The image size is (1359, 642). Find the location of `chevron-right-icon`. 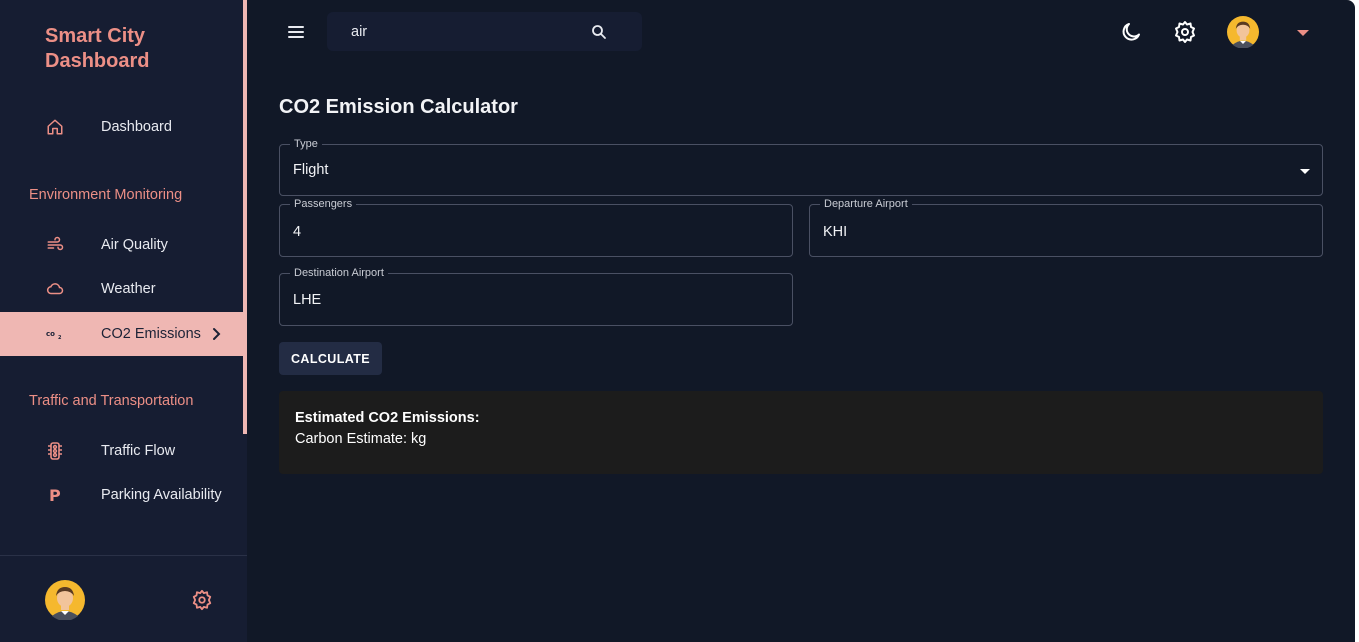

chevron-right-icon is located at coordinates (216, 334).